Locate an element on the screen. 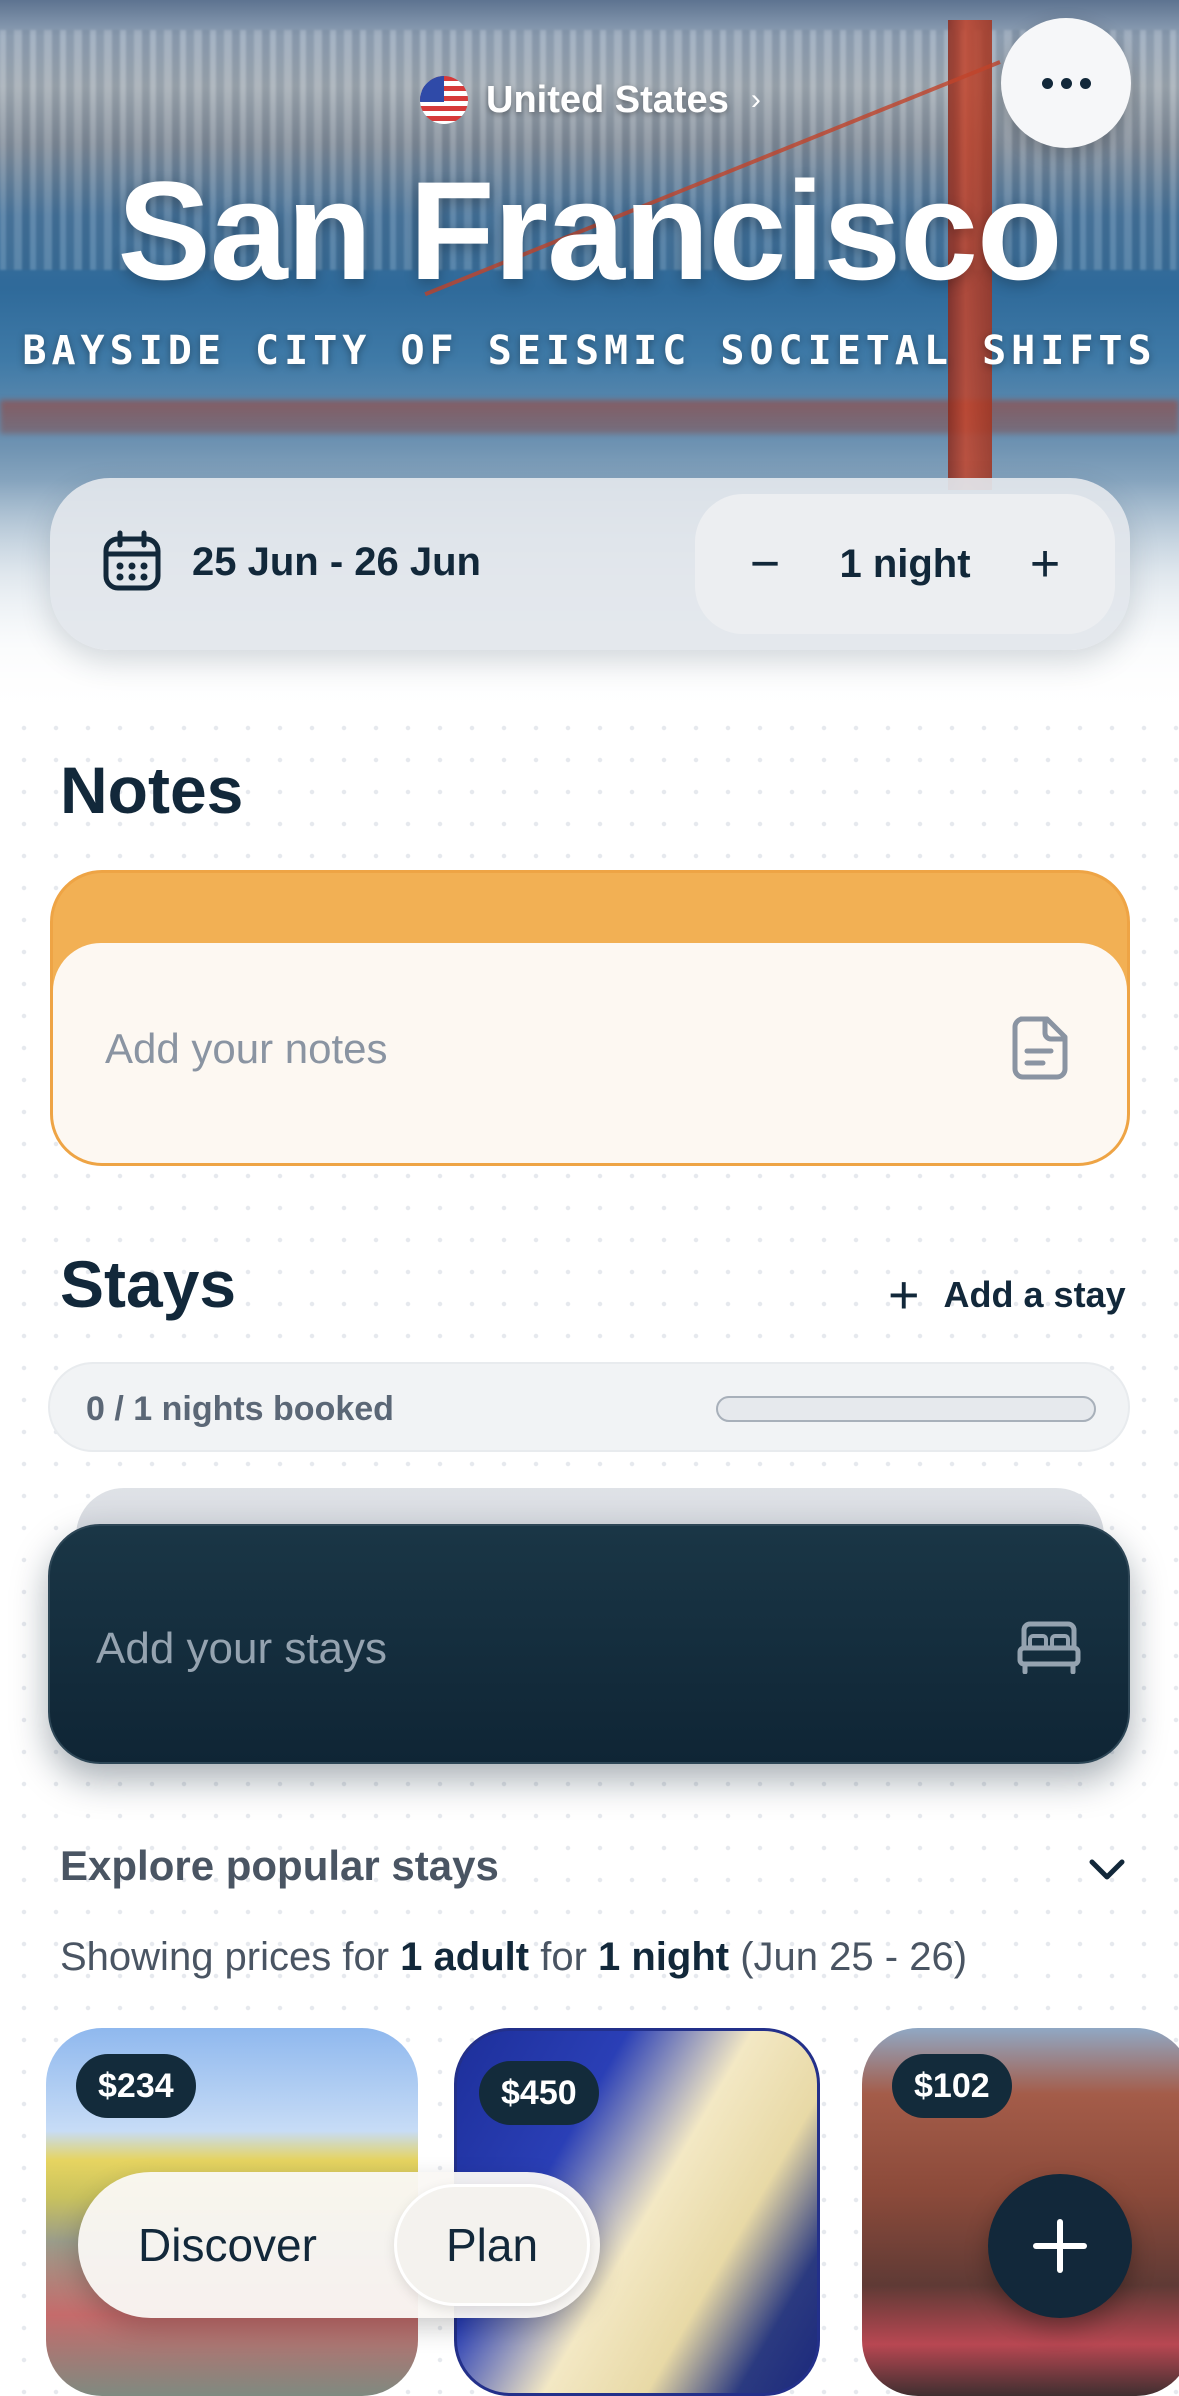  country-selector: United States › is located at coordinates (590, 100).